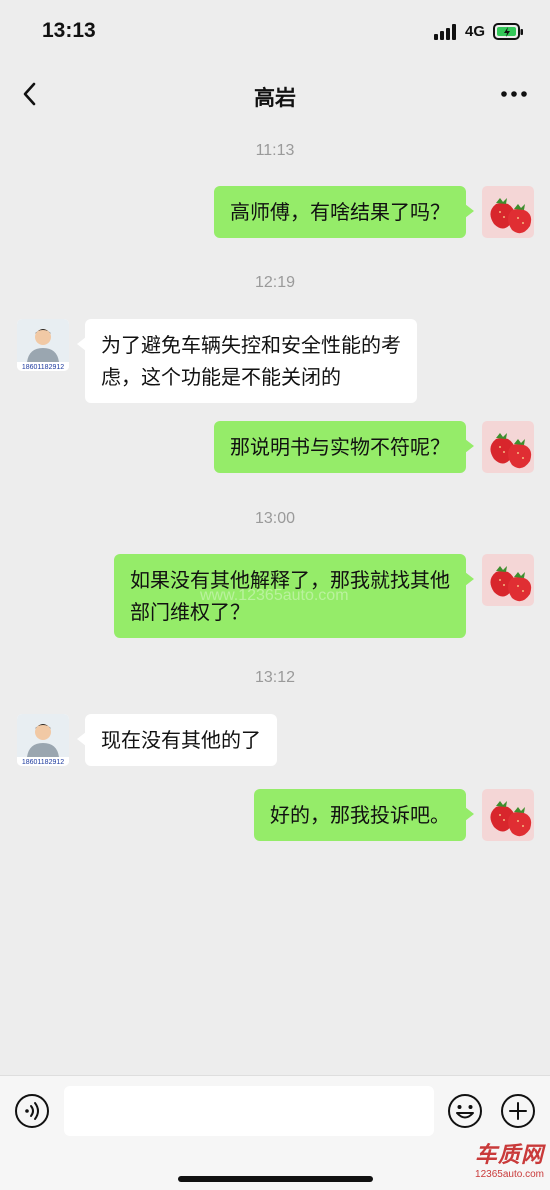 This screenshot has width=550, height=1190. What do you see at coordinates (251, 345) in the screenshot?
I see `message-text-line: 为了避免车辆失控和安全性能的考` at bounding box center [251, 345].